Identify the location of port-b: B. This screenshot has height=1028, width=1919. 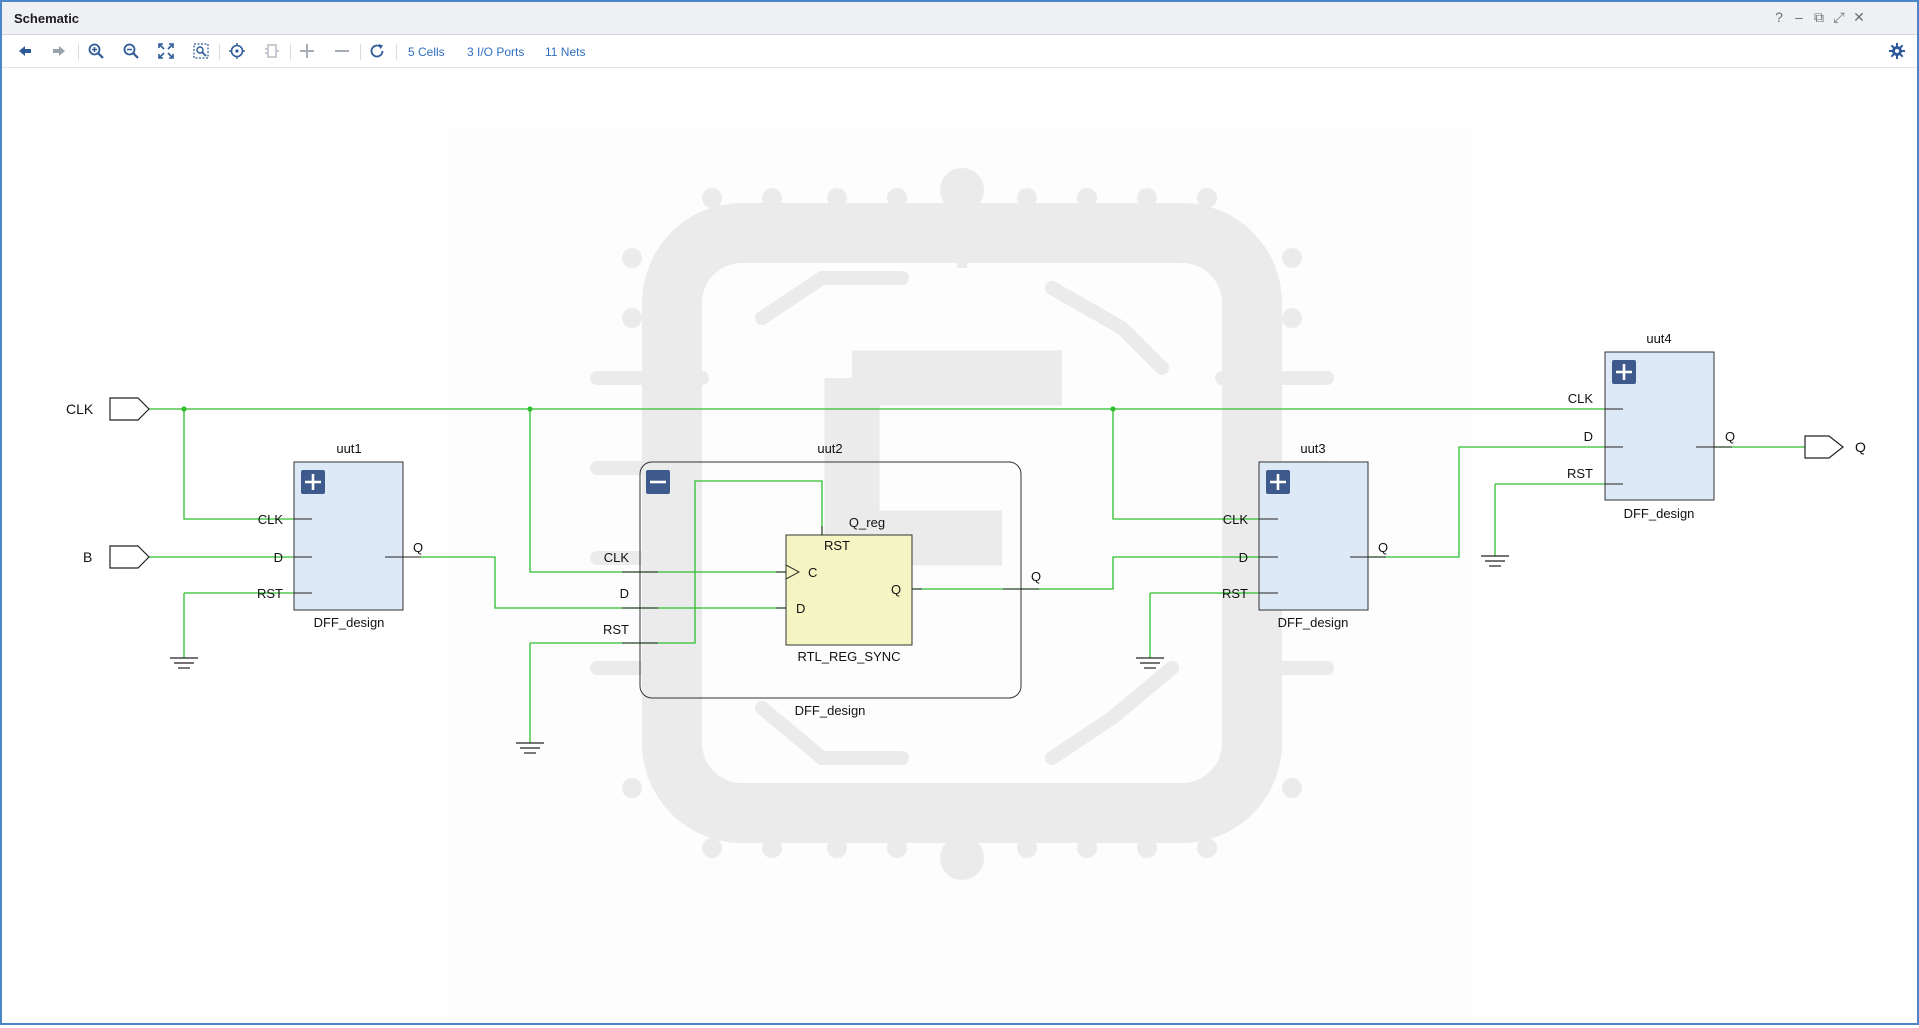
(116, 557).